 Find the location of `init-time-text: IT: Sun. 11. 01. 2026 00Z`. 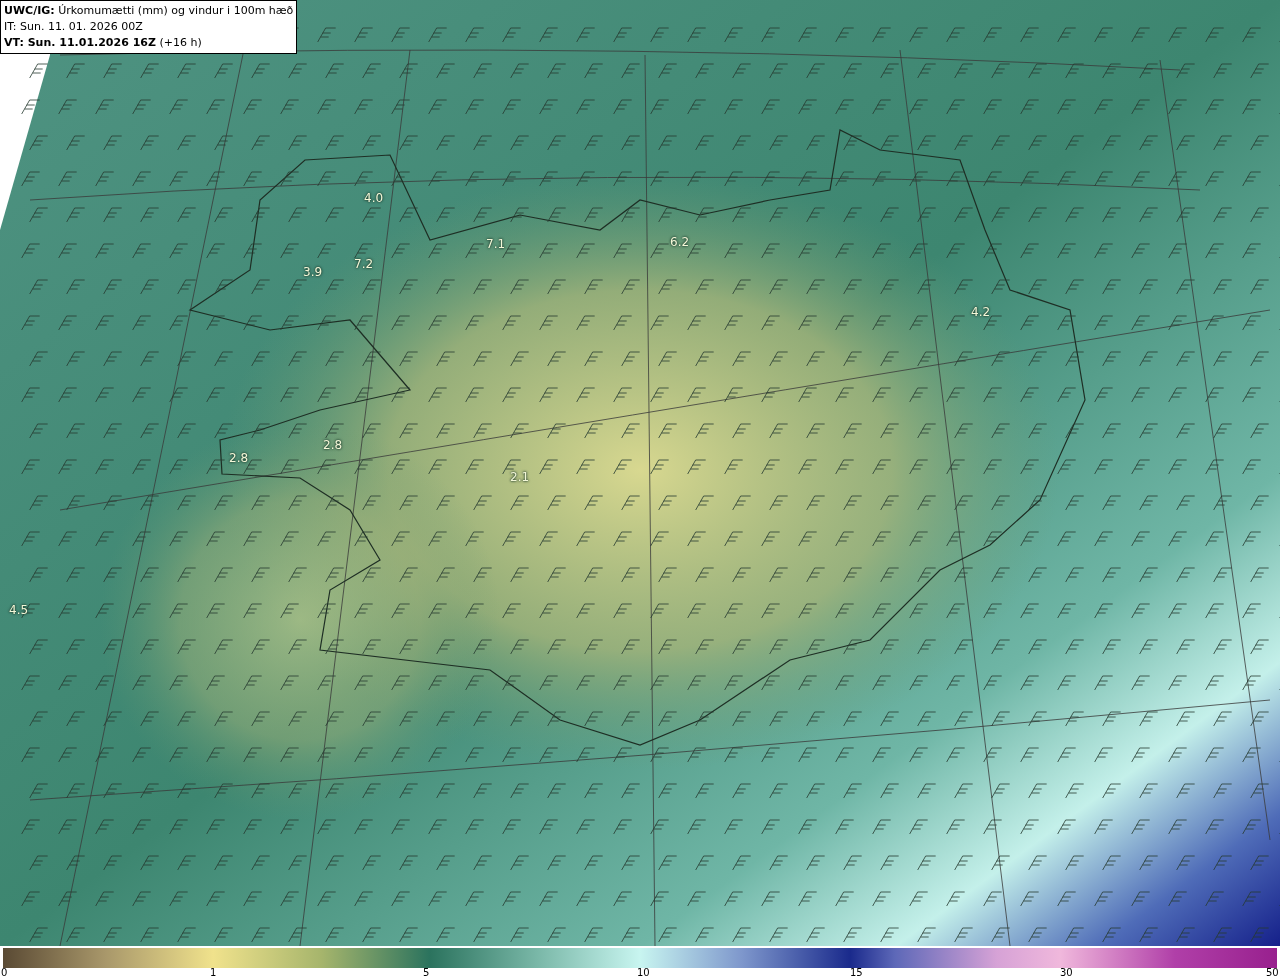

init-time-text: IT: Sun. 11. 01. 2026 00Z is located at coordinates (74, 27).